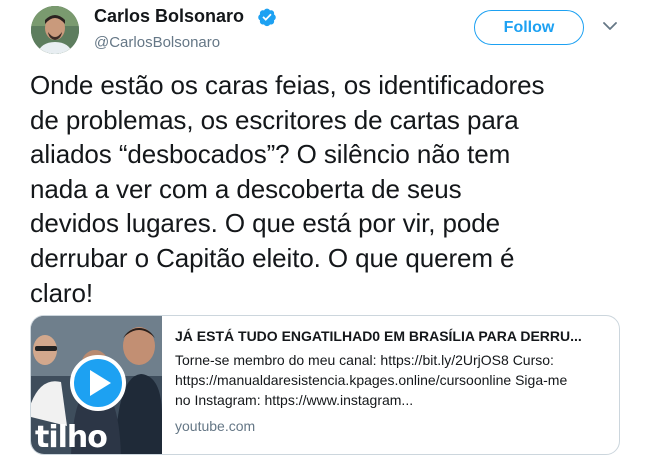  Describe the element at coordinates (169, 16) in the screenshot. I see `author-name: Carlos Bolsonaro` at that location.